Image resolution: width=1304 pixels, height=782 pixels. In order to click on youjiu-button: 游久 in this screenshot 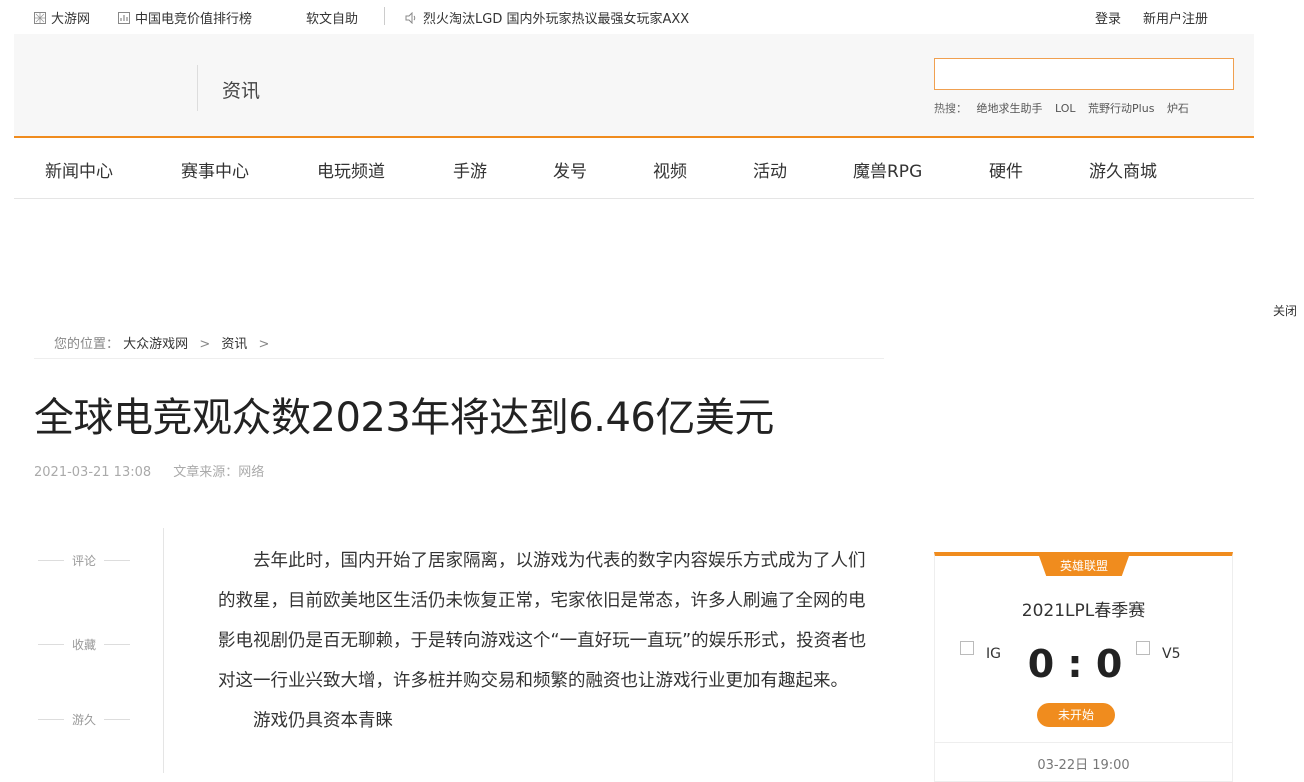, I will do `click(84, 719)`.